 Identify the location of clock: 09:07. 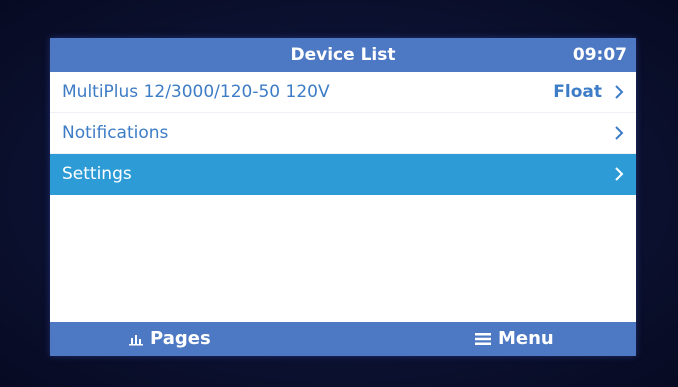
(599, 55).